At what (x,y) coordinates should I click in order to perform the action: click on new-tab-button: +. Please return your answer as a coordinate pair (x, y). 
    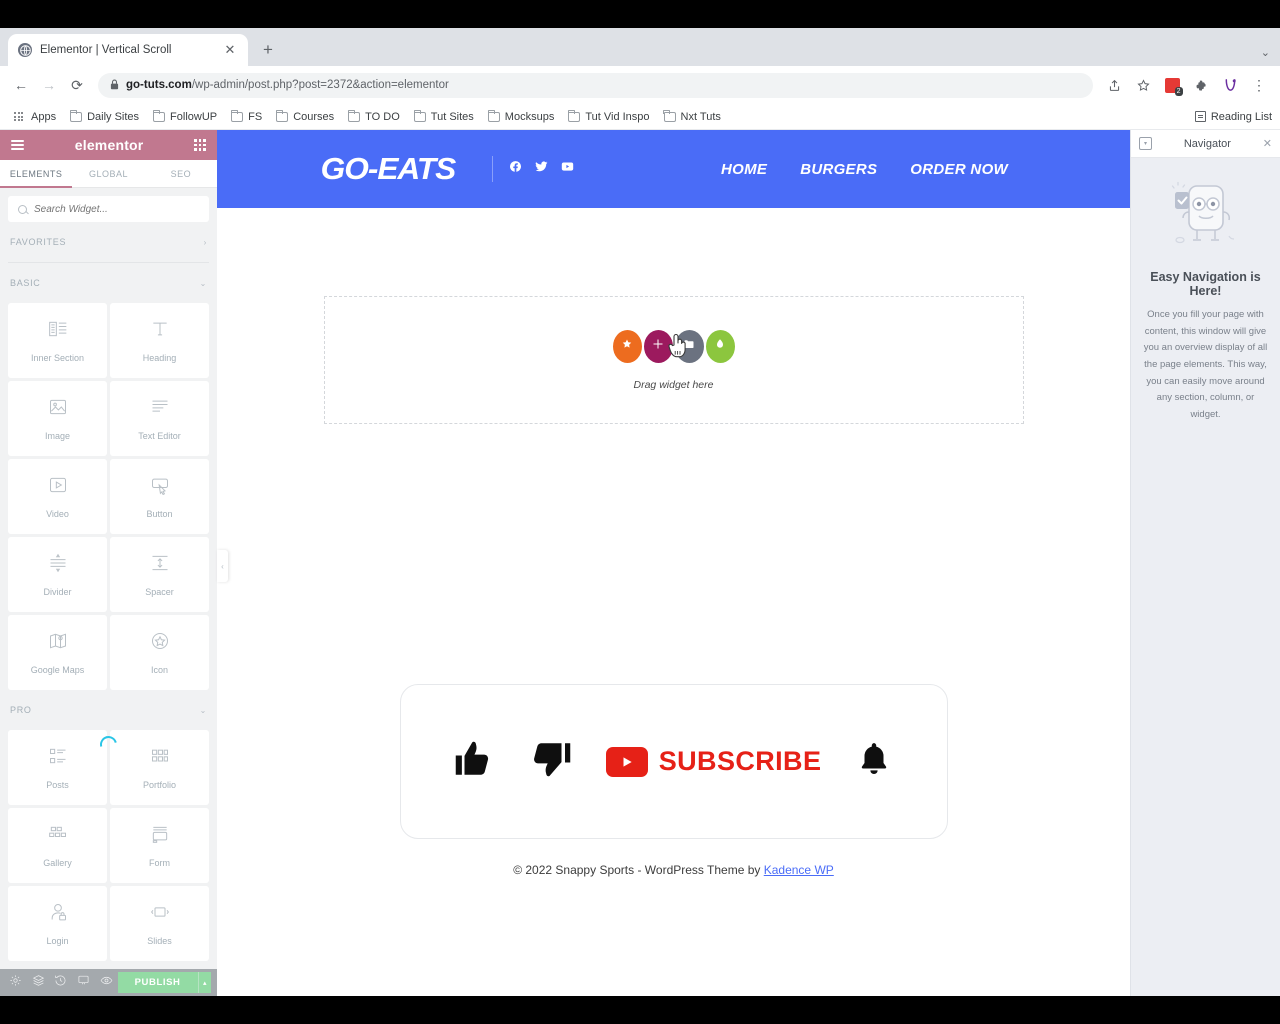
    Looking at the image, I should click on (268, 50).